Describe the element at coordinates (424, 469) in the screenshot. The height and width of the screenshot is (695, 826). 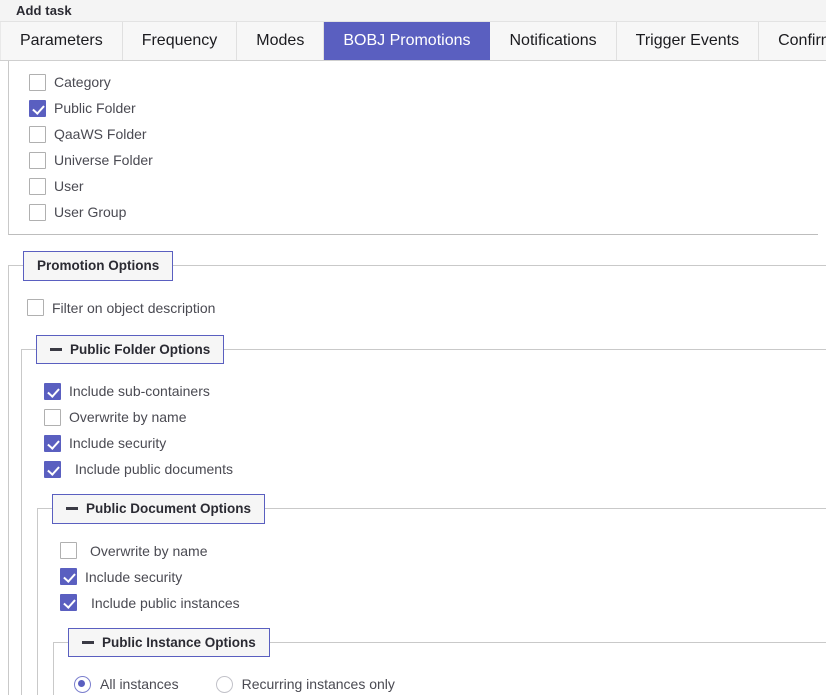
I see `checkbox-row-include-public-documents: Include public documents` at that location.